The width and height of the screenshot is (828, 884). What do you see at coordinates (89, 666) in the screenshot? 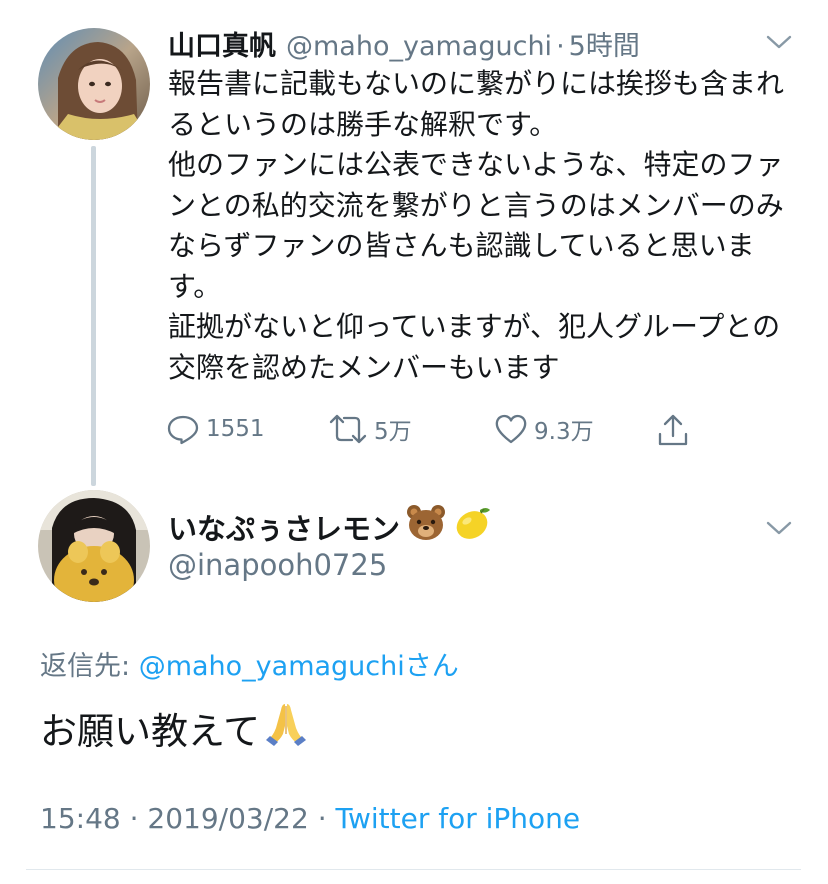
I see `replying-to-label: 返信先:` at bounding box center [89, 666].